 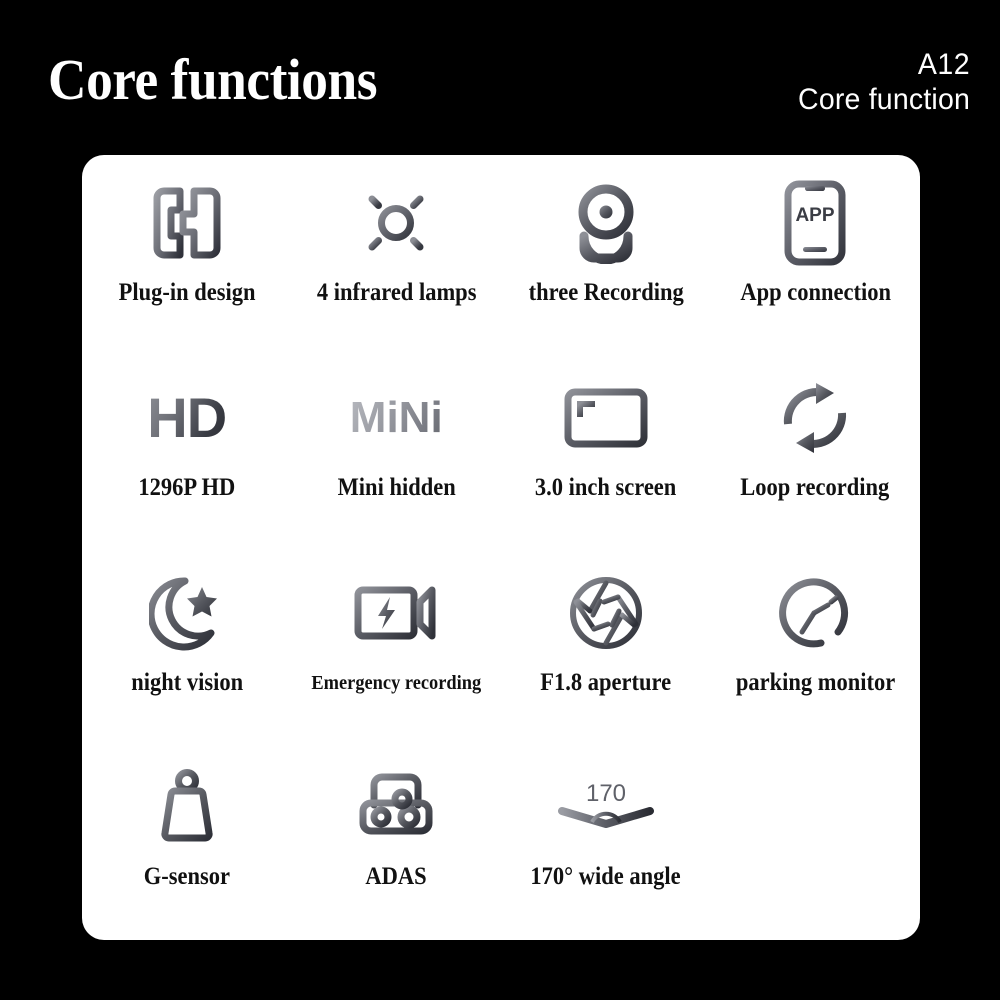 What do you see at coordinates (606, 682) in the screenshot?
I see `feature-label: F1.8 aperture` at bounding box center [606, 682].